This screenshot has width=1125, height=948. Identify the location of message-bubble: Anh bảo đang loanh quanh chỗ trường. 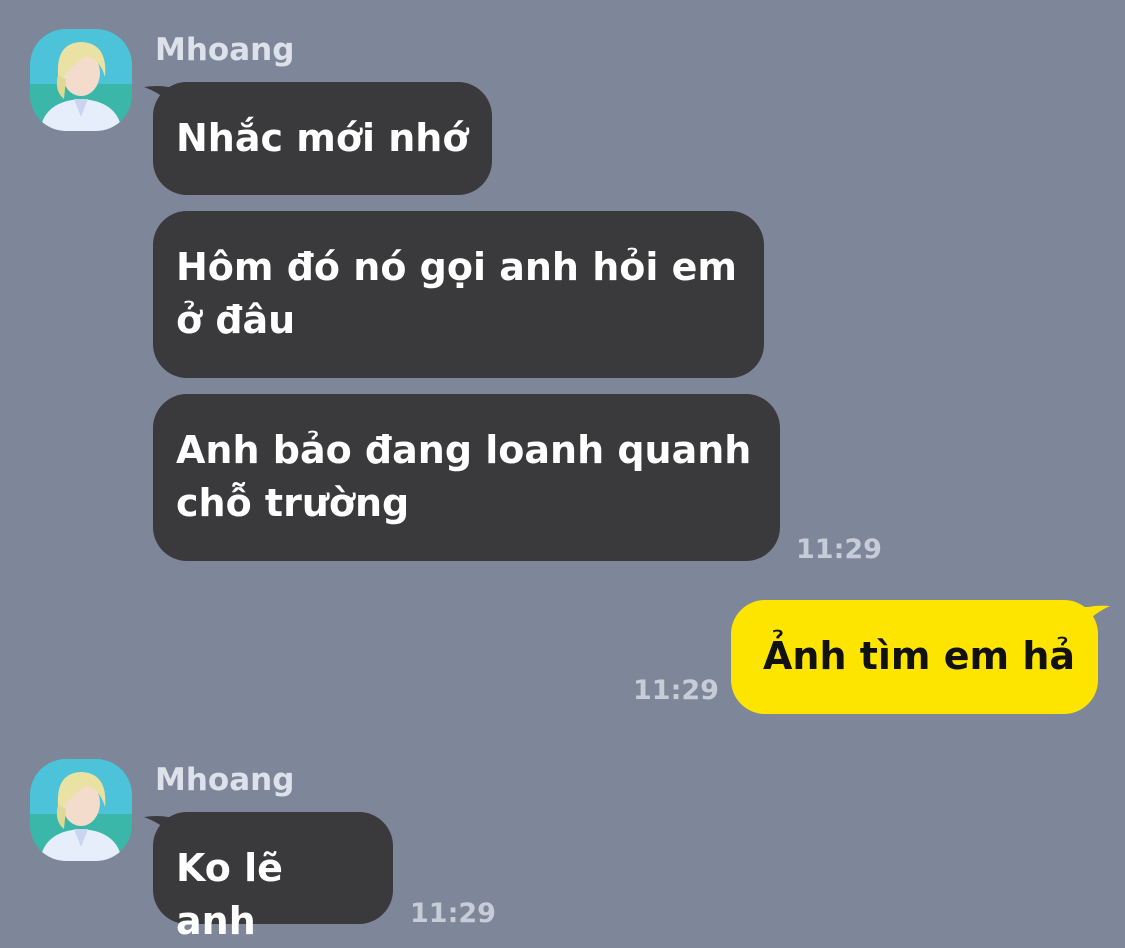
(466, 477).